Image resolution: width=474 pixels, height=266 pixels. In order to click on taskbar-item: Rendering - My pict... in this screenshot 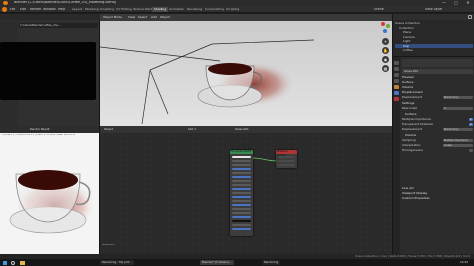, I will do `click(117, 262)`.